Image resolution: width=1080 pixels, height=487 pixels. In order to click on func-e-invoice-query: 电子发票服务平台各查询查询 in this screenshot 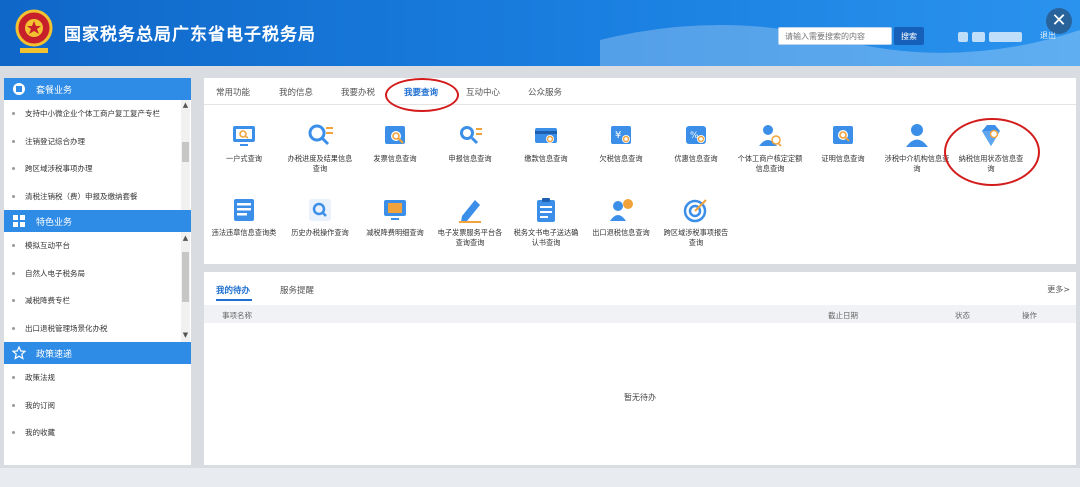, I will do `click(470, 222)`.